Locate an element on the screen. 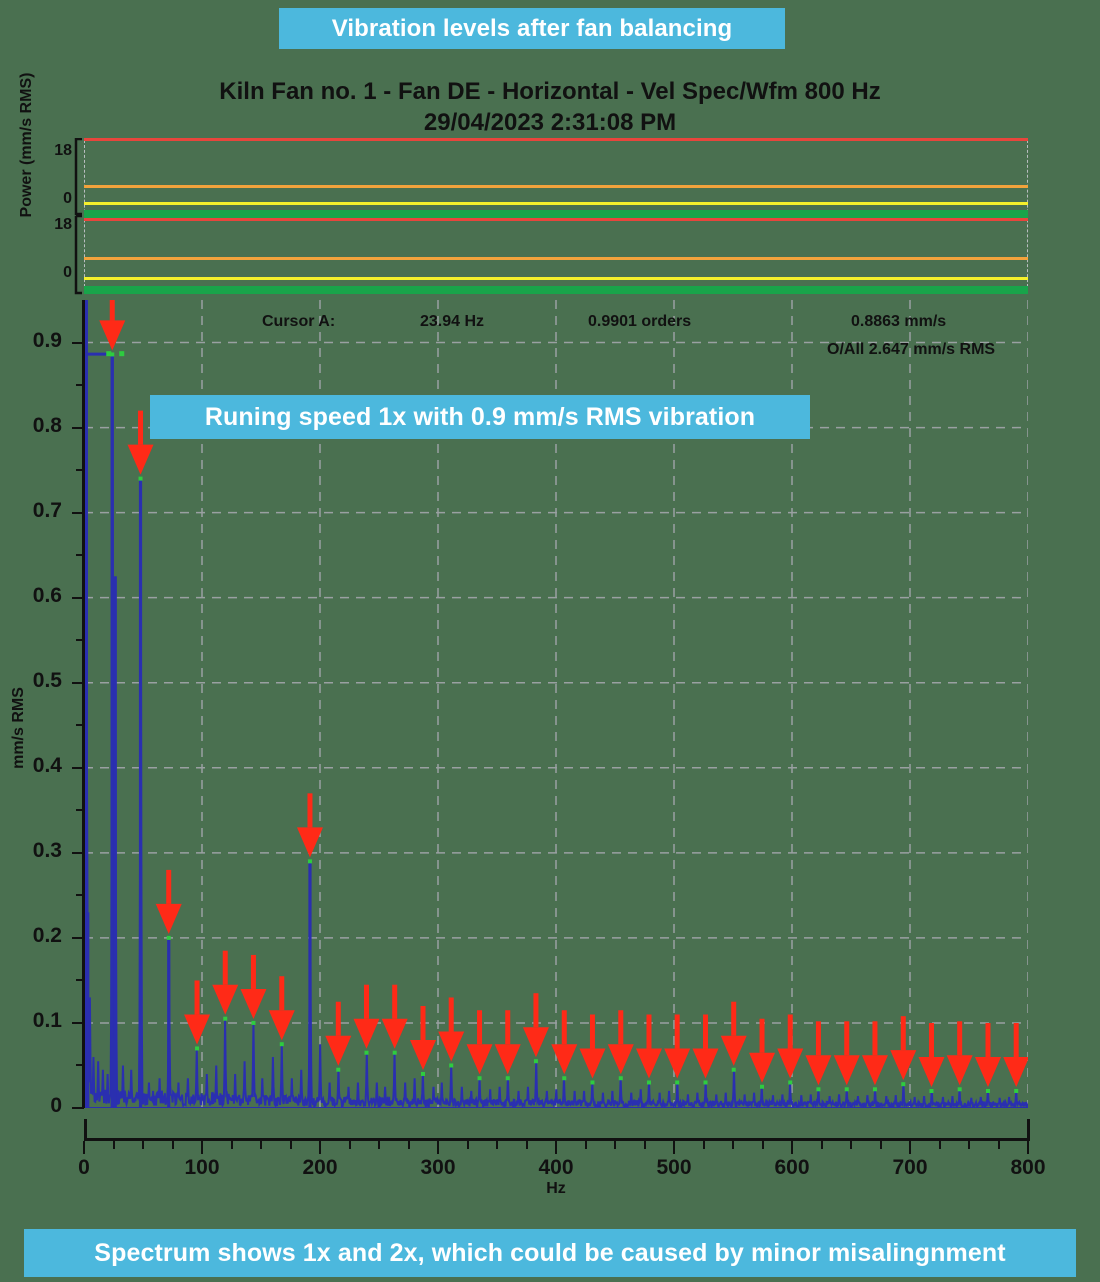 The width and height of the screenshot is (1100, 1282). power-axis-label: Power (mm/s RMS) is located at coordinates (26, 145).